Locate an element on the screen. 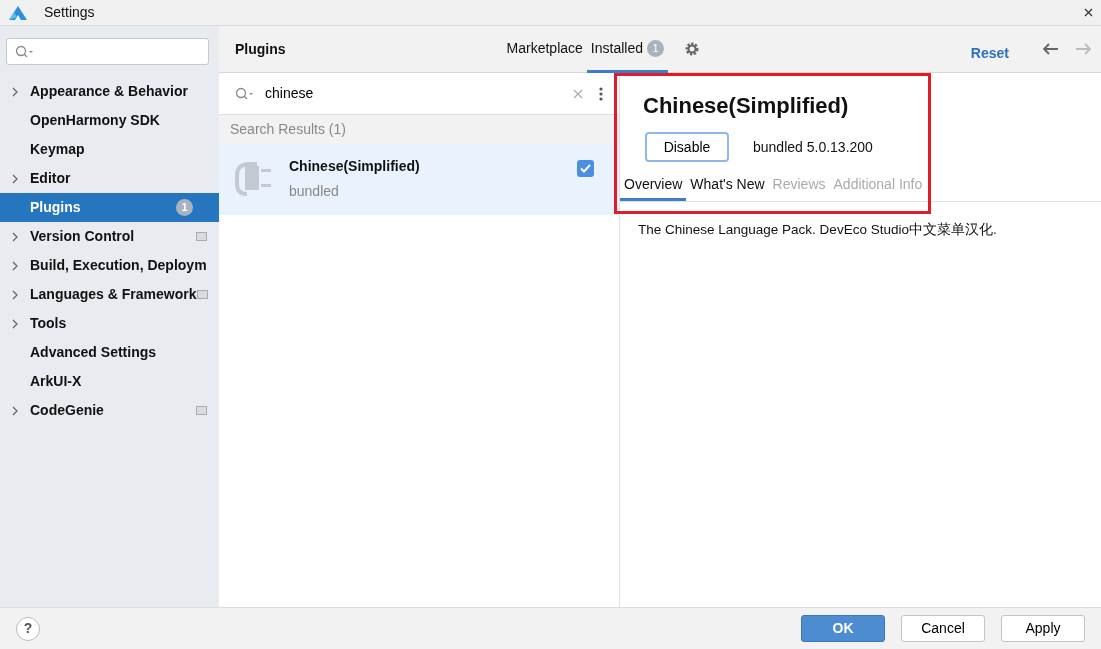 This screenshot has width=1101, height=649. disable-button: Disable is located at coordinates (687, 147).